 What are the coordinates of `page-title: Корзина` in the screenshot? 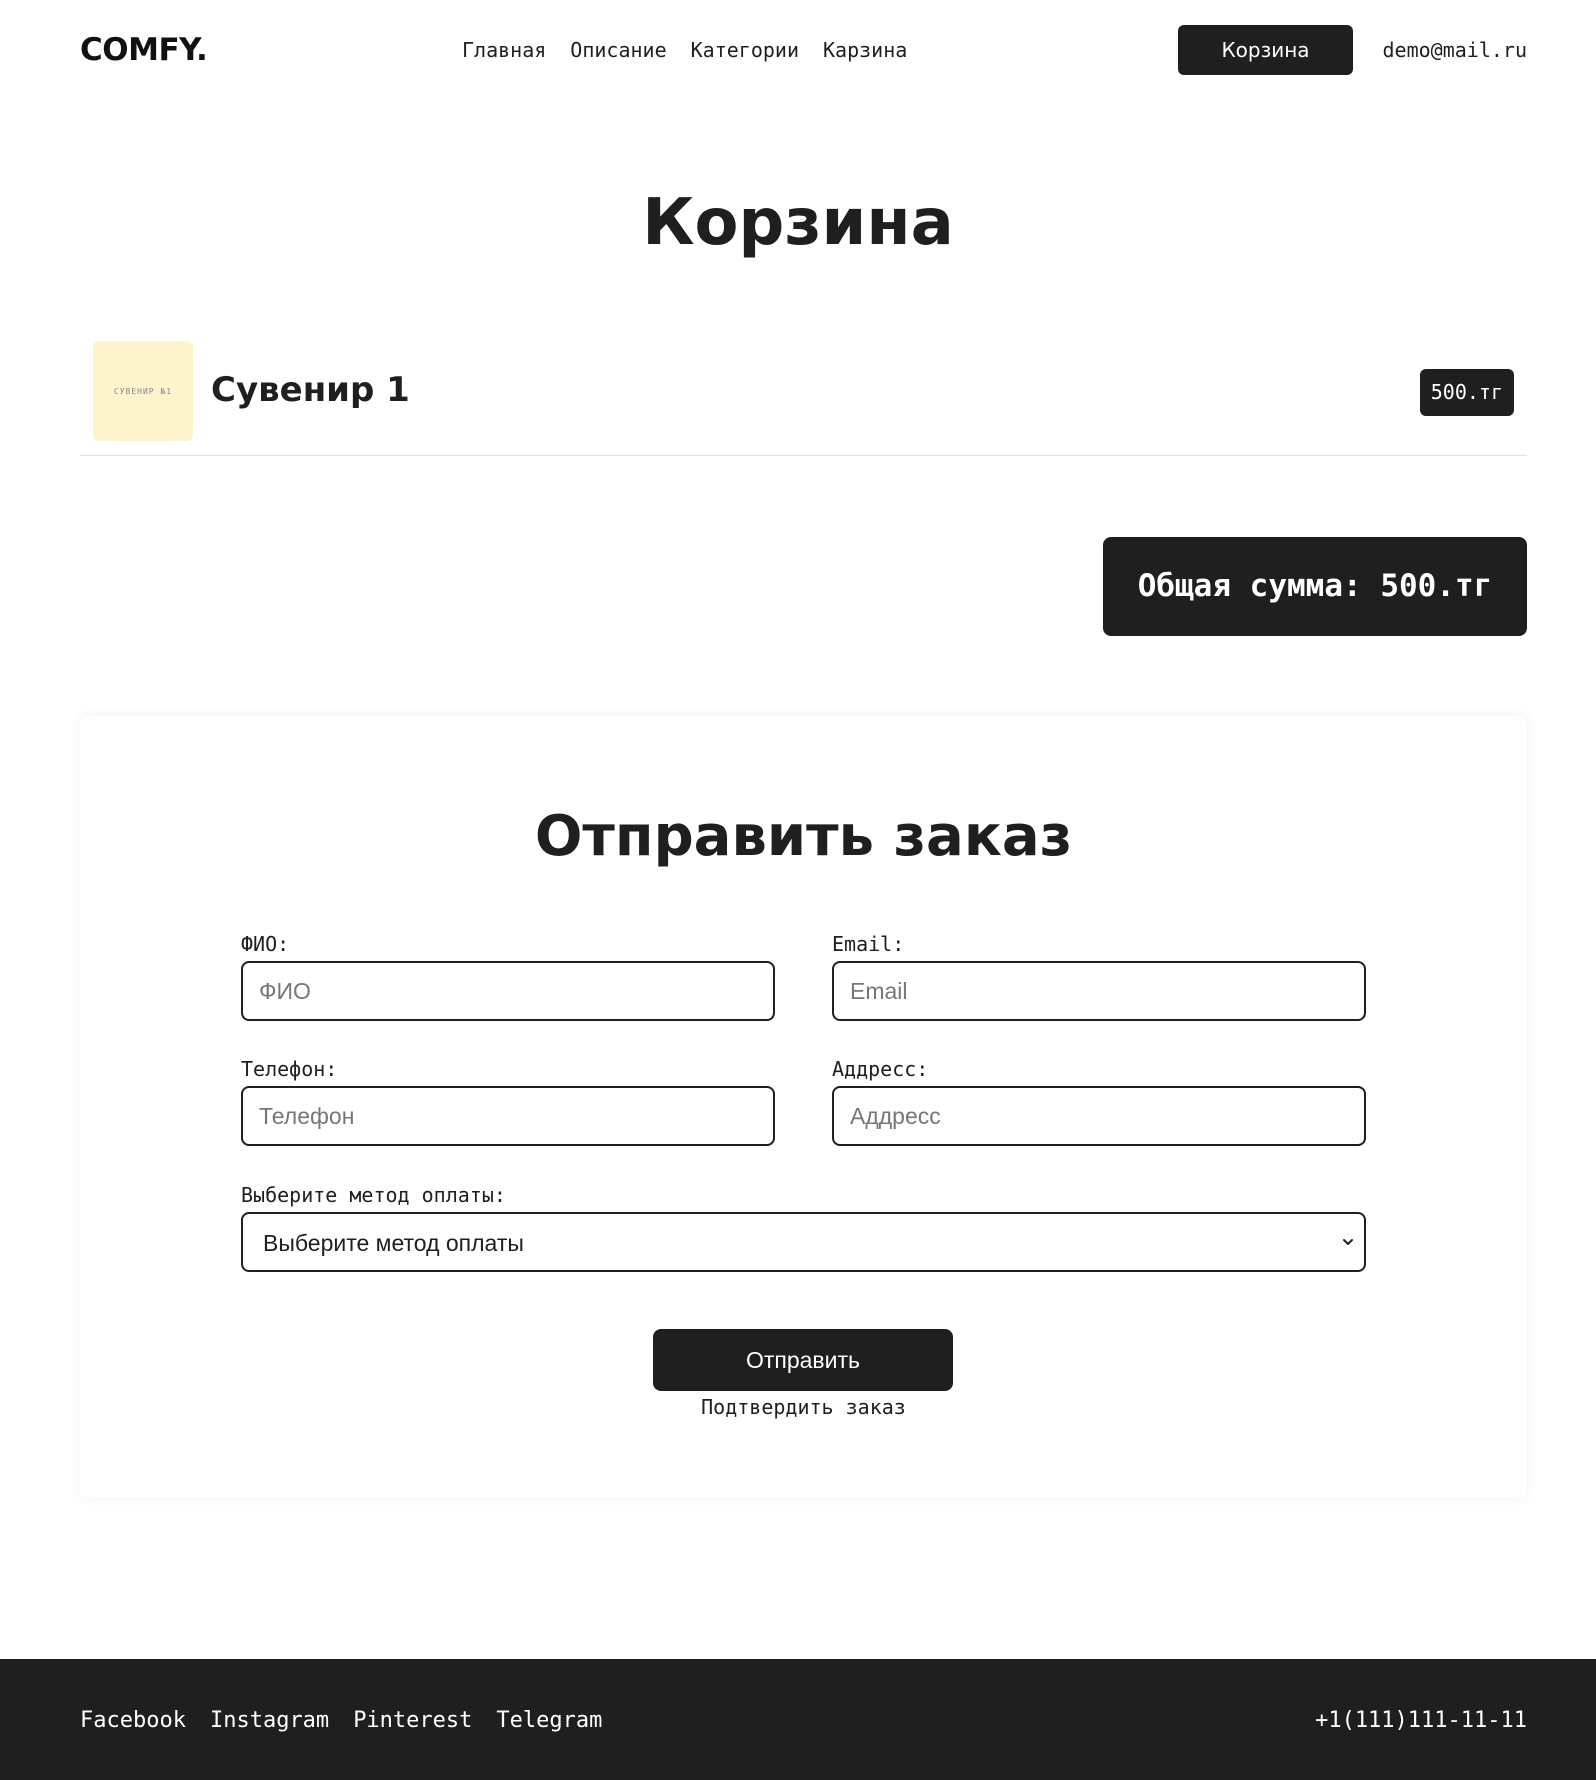 It's located at (798, 223).